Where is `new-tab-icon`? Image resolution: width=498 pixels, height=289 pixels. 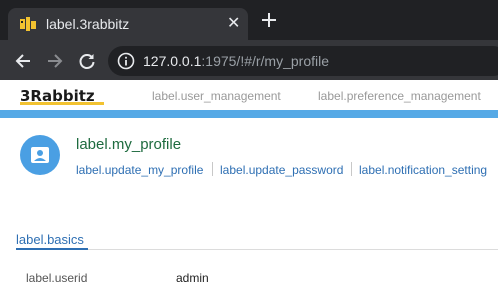
new-tab-icon is located at coordinates (269, 20).